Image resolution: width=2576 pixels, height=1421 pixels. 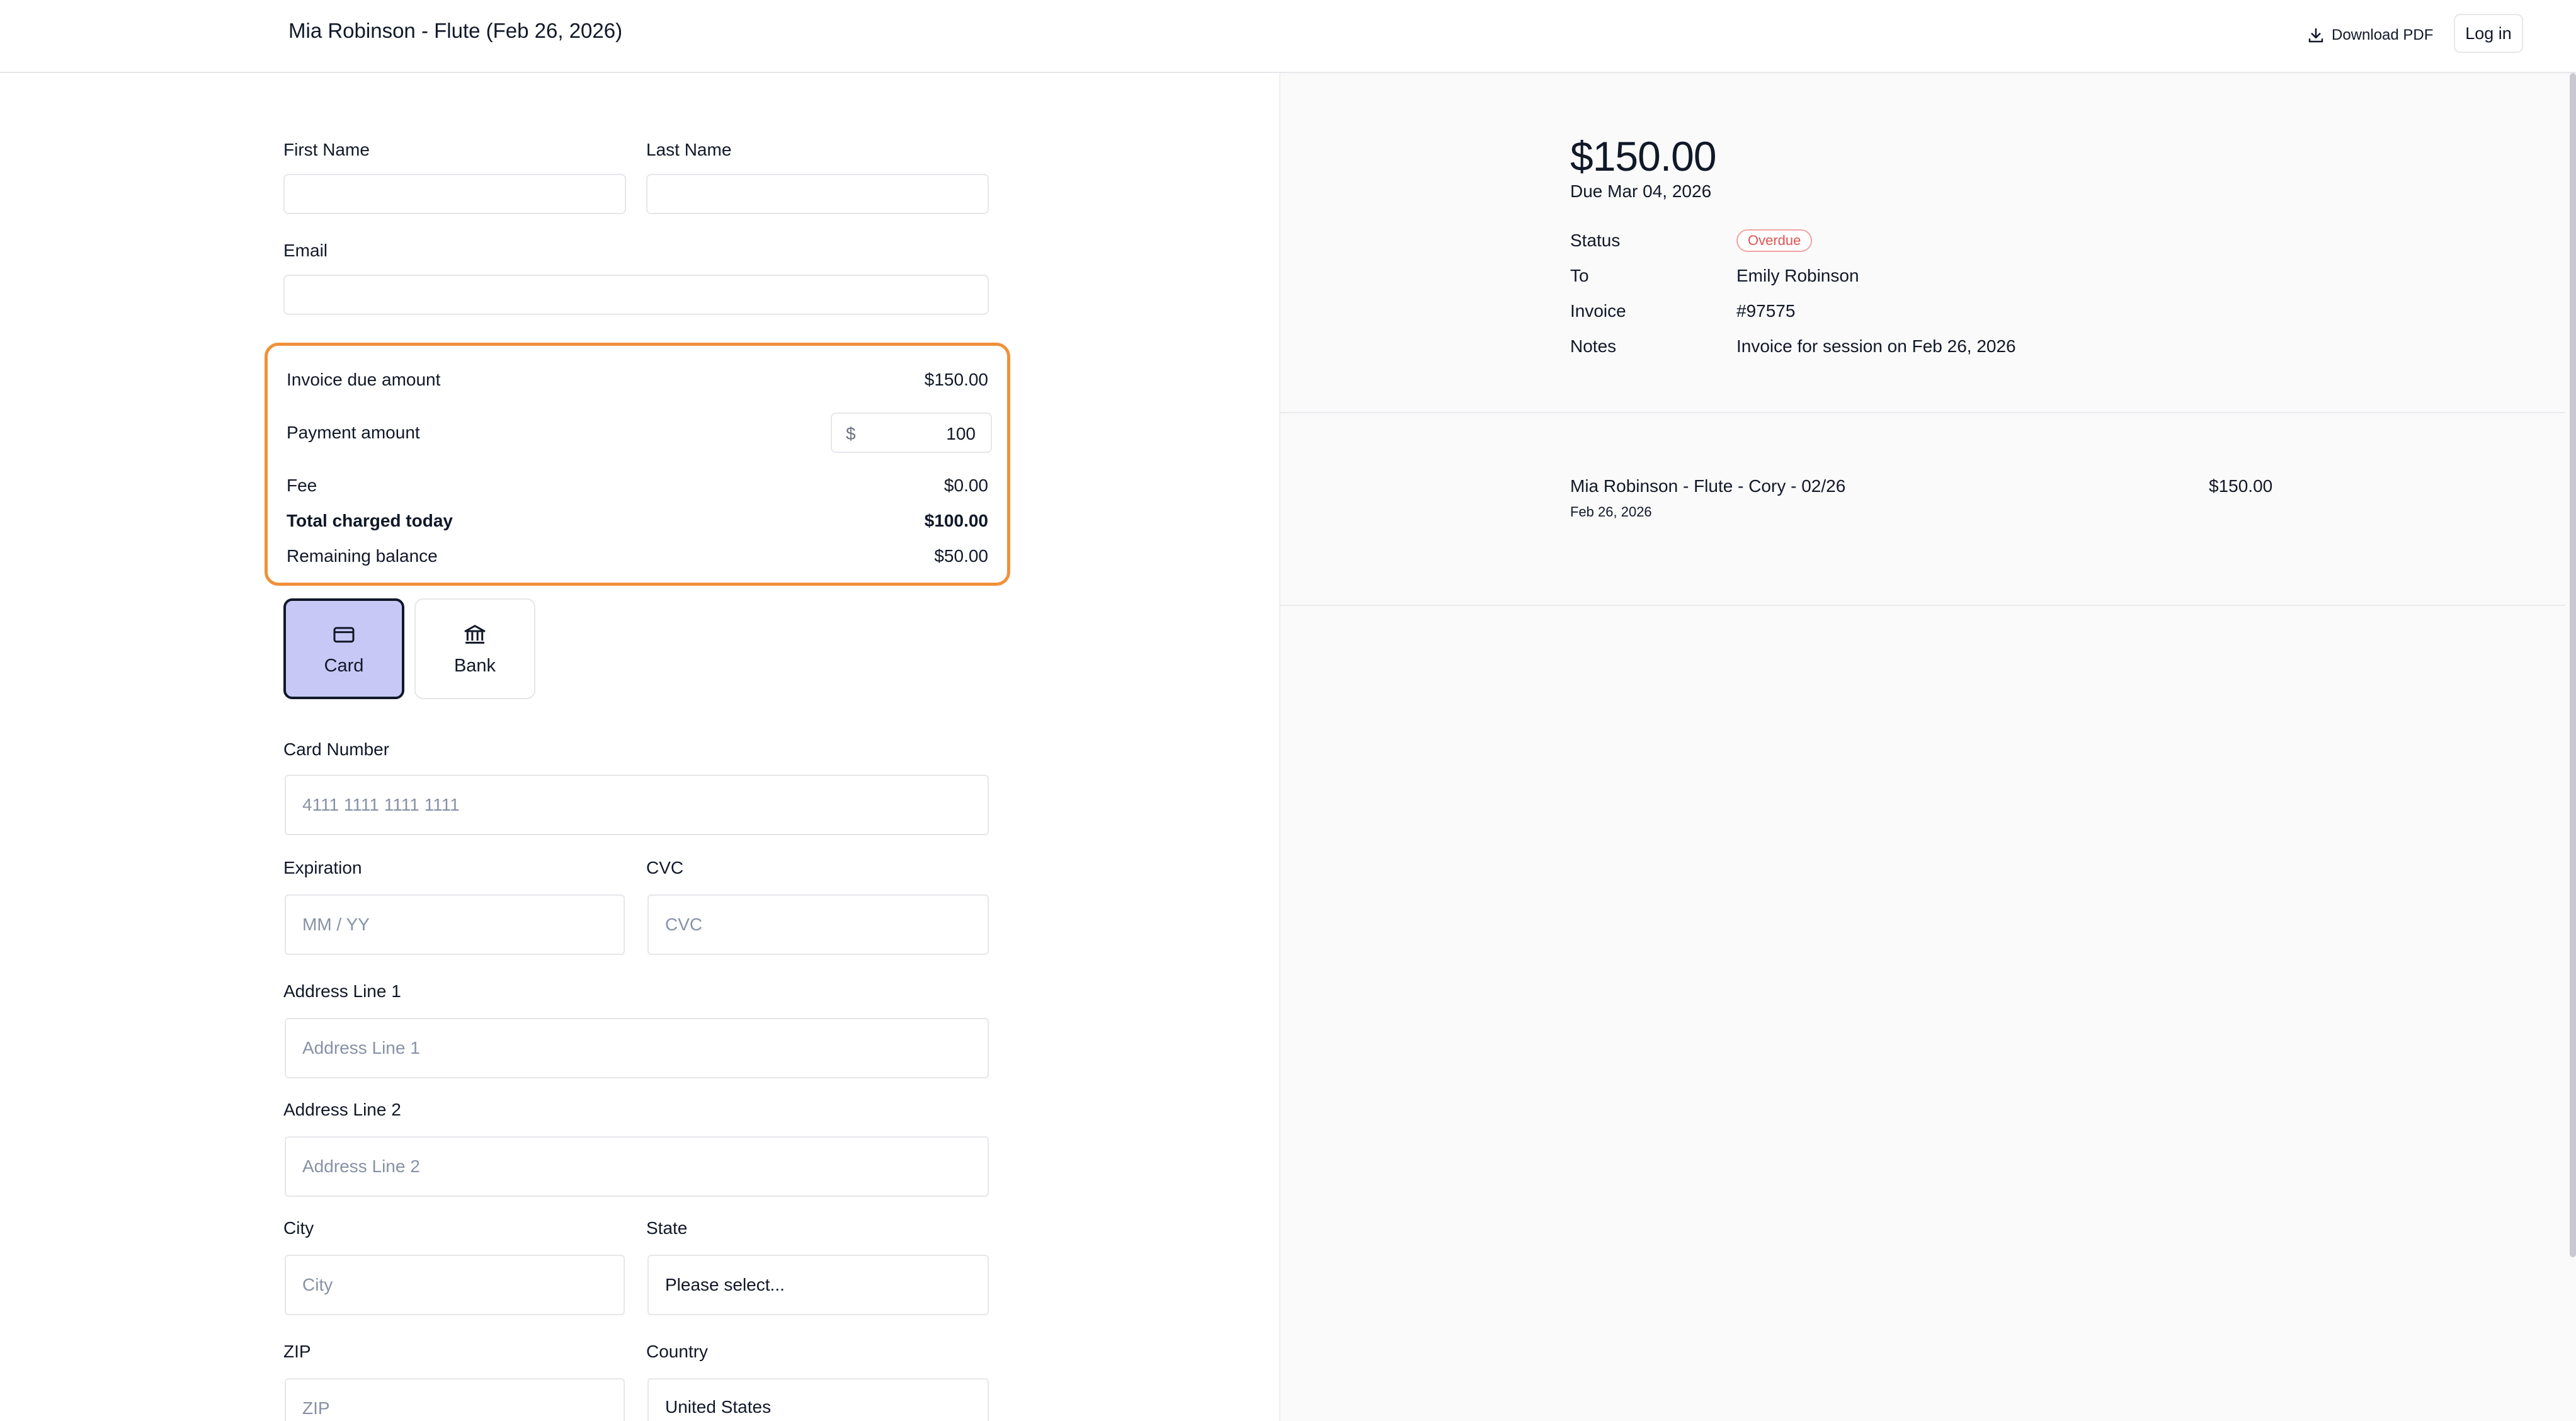 What do you see at coordinates (455, 1400) in the screenshot?
I see `zip-field` at bounding box center [455, 1400].